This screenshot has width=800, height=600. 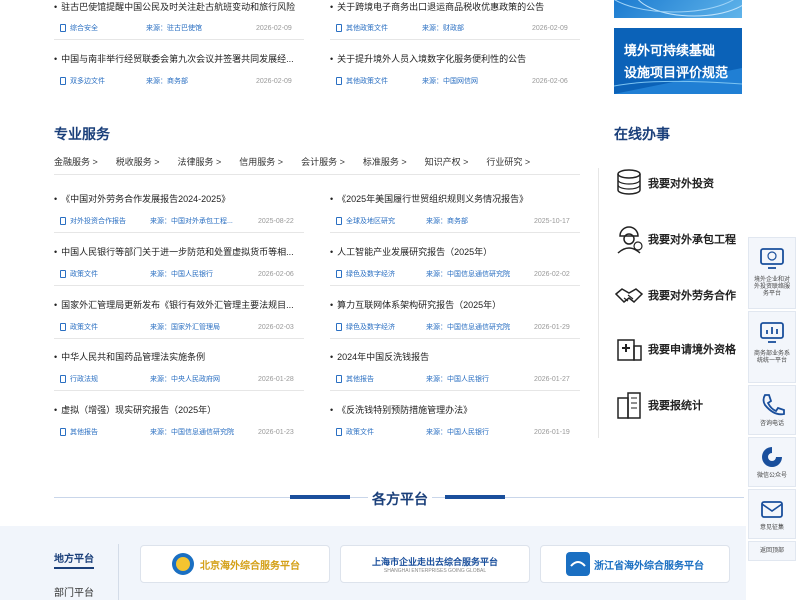 What do you see at coordinates (179, 6) in the screenshot?
I see `news-title: 驻古巴使馆提醒中国公民及时关注赴古航班变动和旅行风险` at bounding box center [179, 6].